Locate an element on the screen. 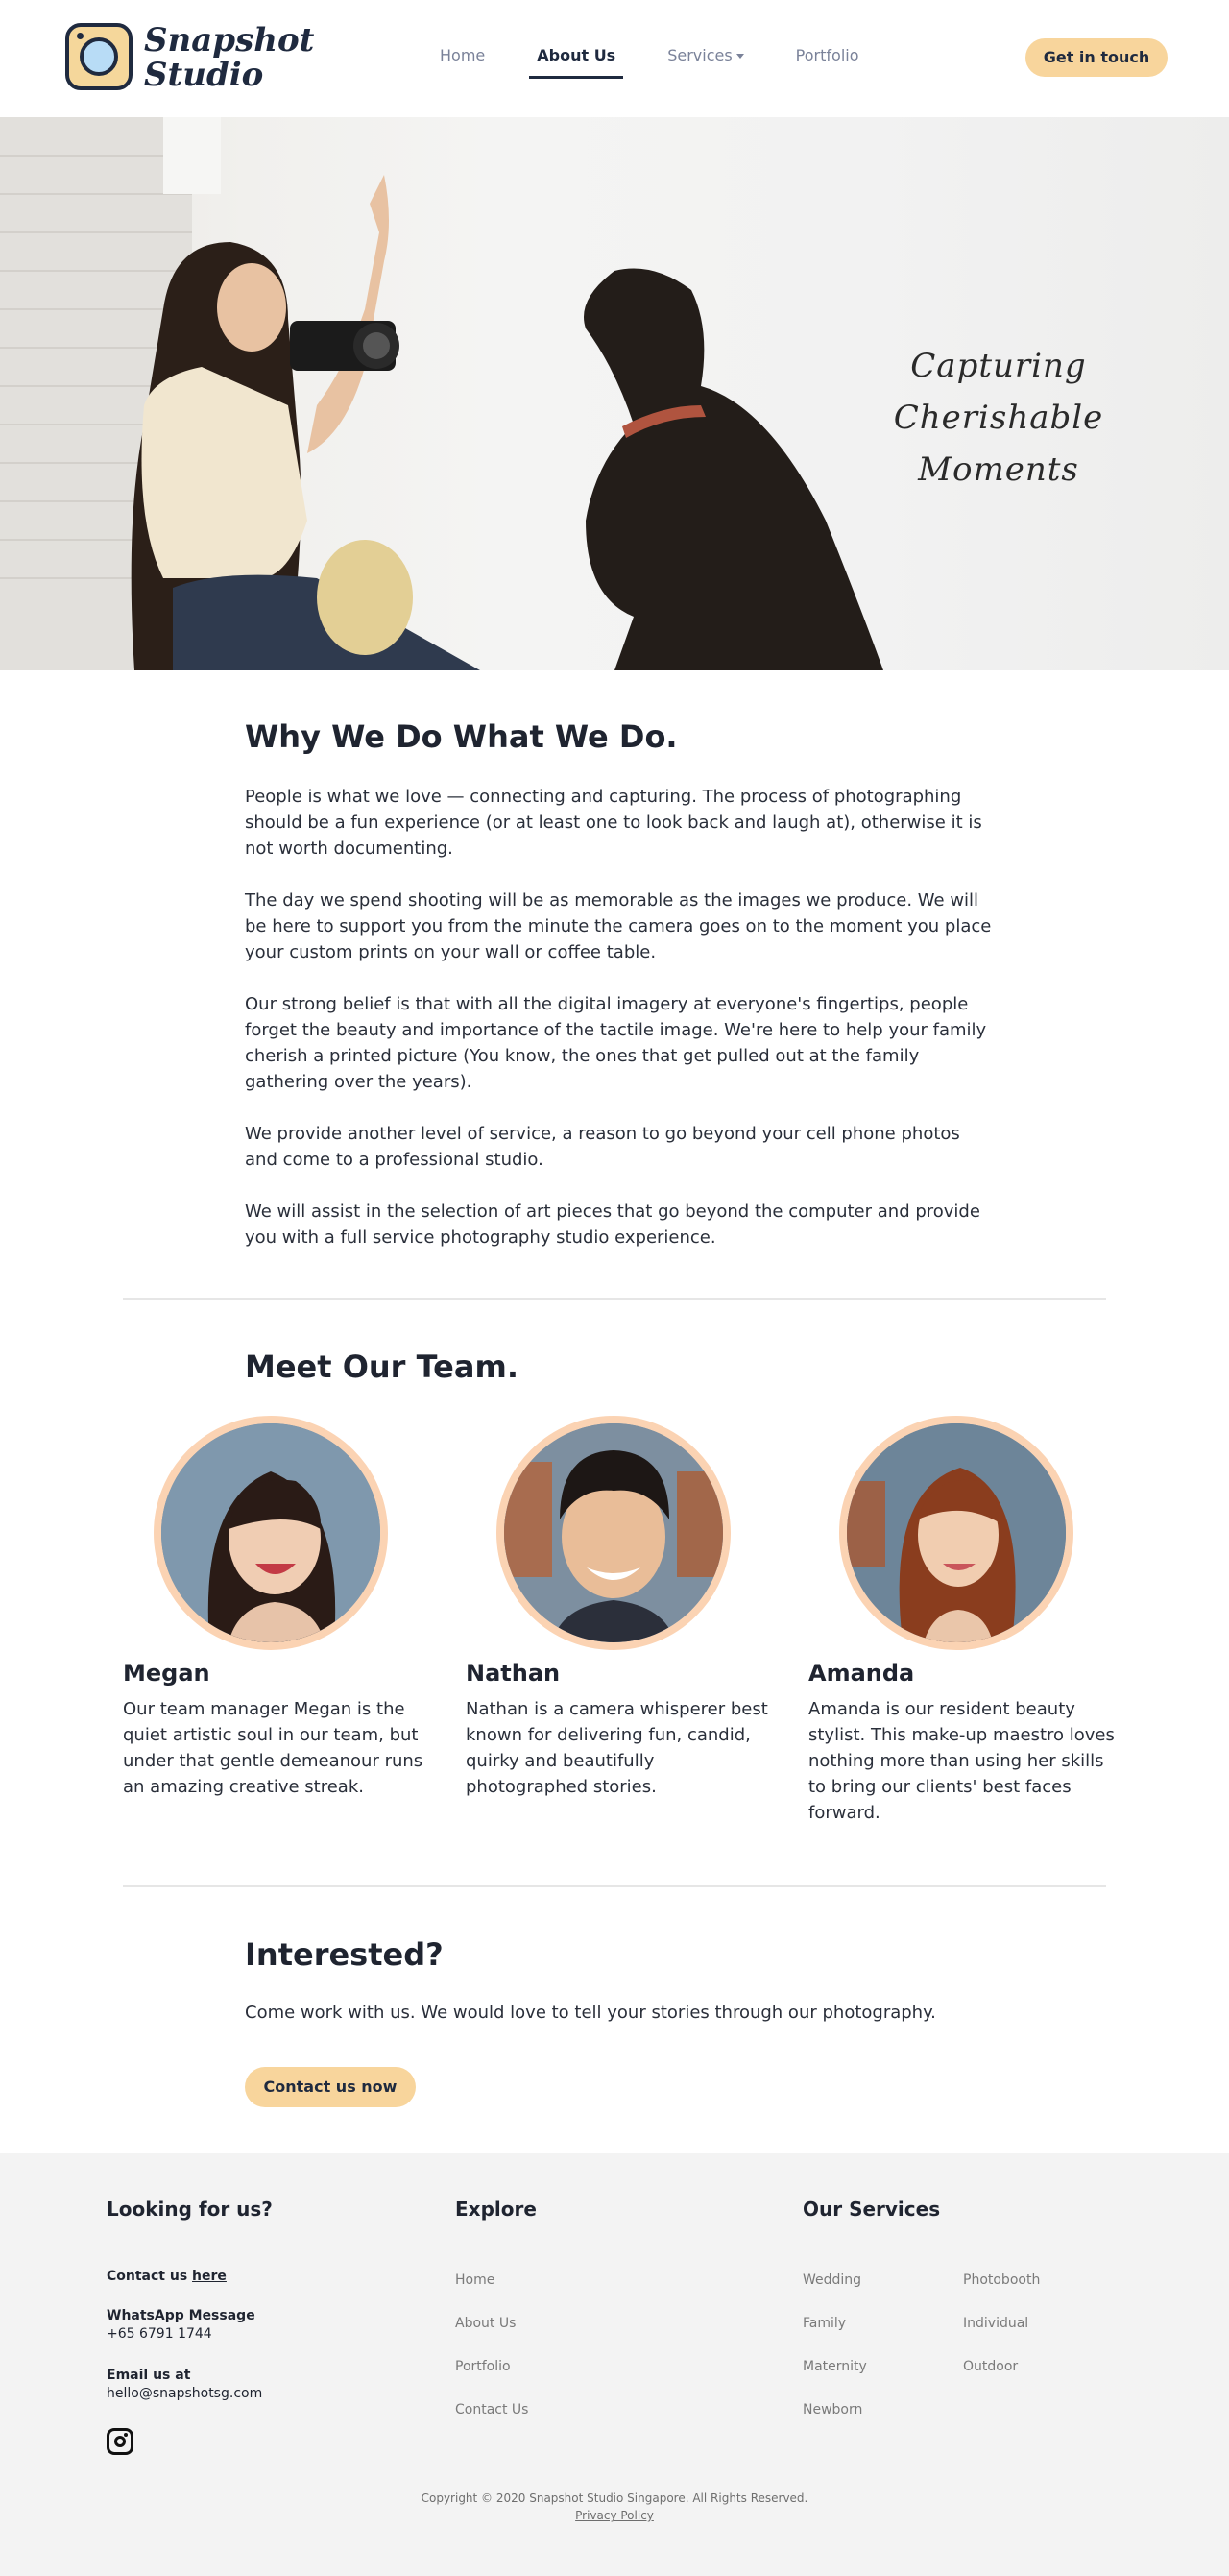 The image size is (1229, 2576). footer-service-individual: Individual is located at coordinates (996, 2323).